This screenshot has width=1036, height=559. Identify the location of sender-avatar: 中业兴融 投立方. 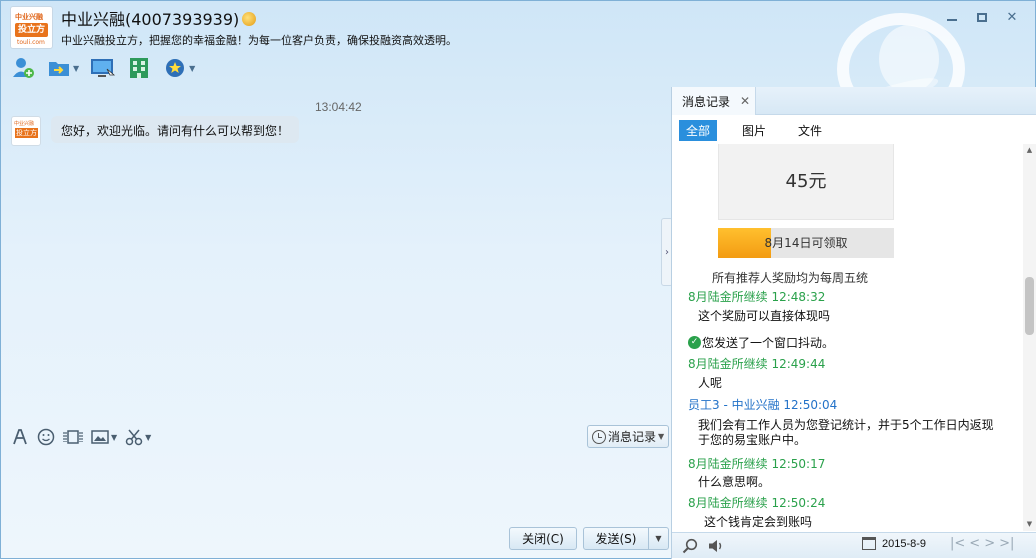
(26, 131).